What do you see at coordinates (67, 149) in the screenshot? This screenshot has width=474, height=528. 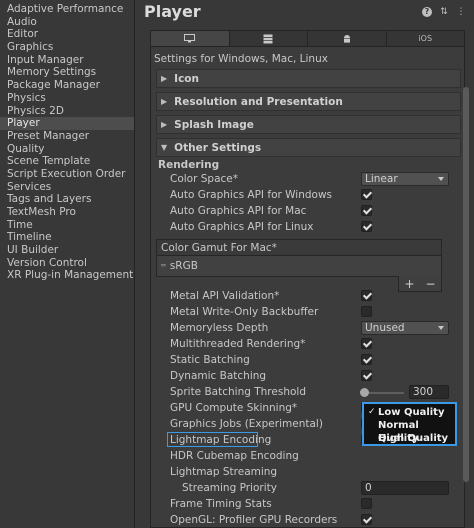 I see `sidebar-item-quality: Quality` at bounding box center [67, 149].